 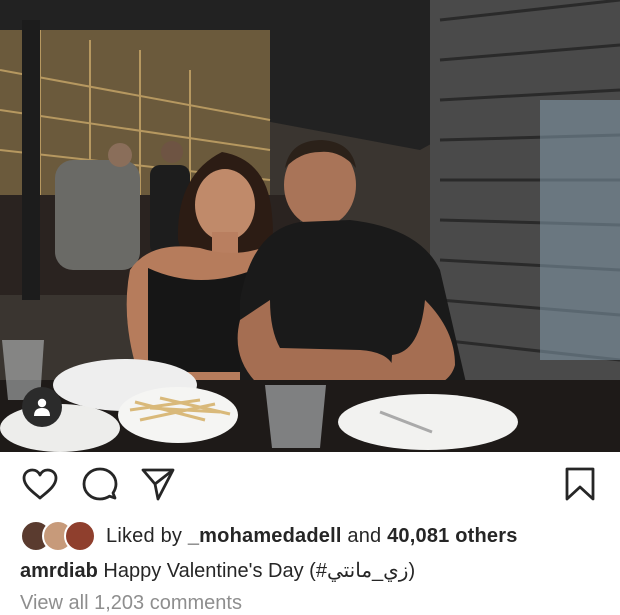 I want to click on tag-people-button, so click(x=42, y=407).